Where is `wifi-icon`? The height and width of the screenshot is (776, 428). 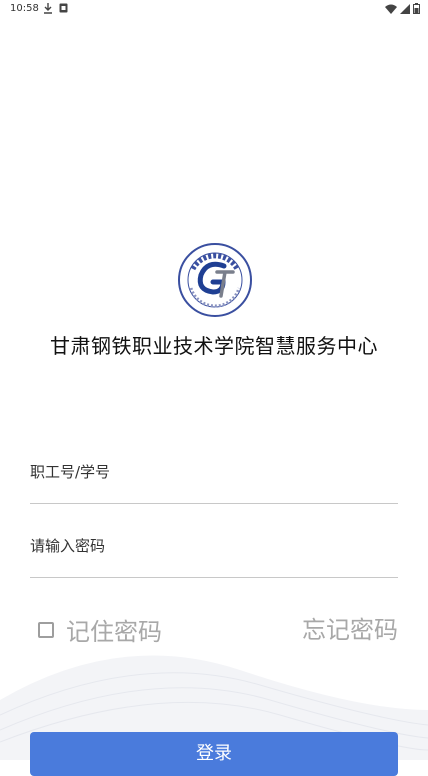 wifi-icon is located at coordinates (390, 9).